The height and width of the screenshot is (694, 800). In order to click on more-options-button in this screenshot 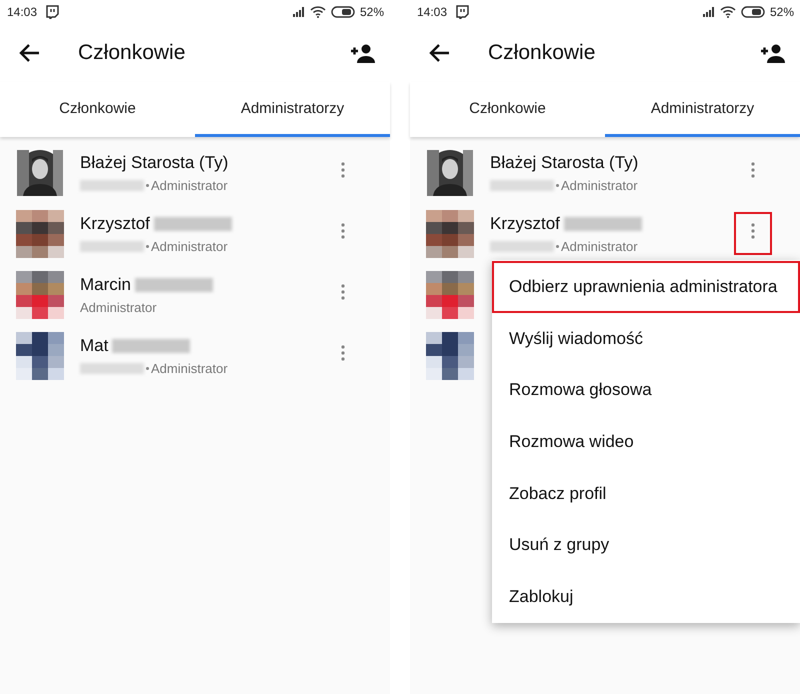, I will do `click(753, 233)`.